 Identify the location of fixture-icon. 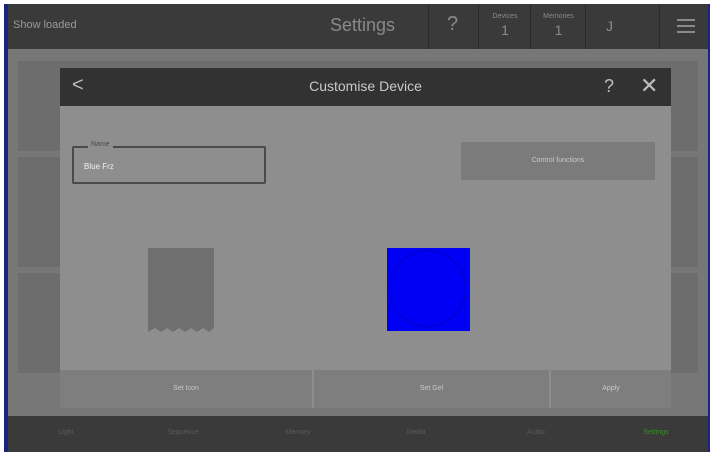
(181, 290).